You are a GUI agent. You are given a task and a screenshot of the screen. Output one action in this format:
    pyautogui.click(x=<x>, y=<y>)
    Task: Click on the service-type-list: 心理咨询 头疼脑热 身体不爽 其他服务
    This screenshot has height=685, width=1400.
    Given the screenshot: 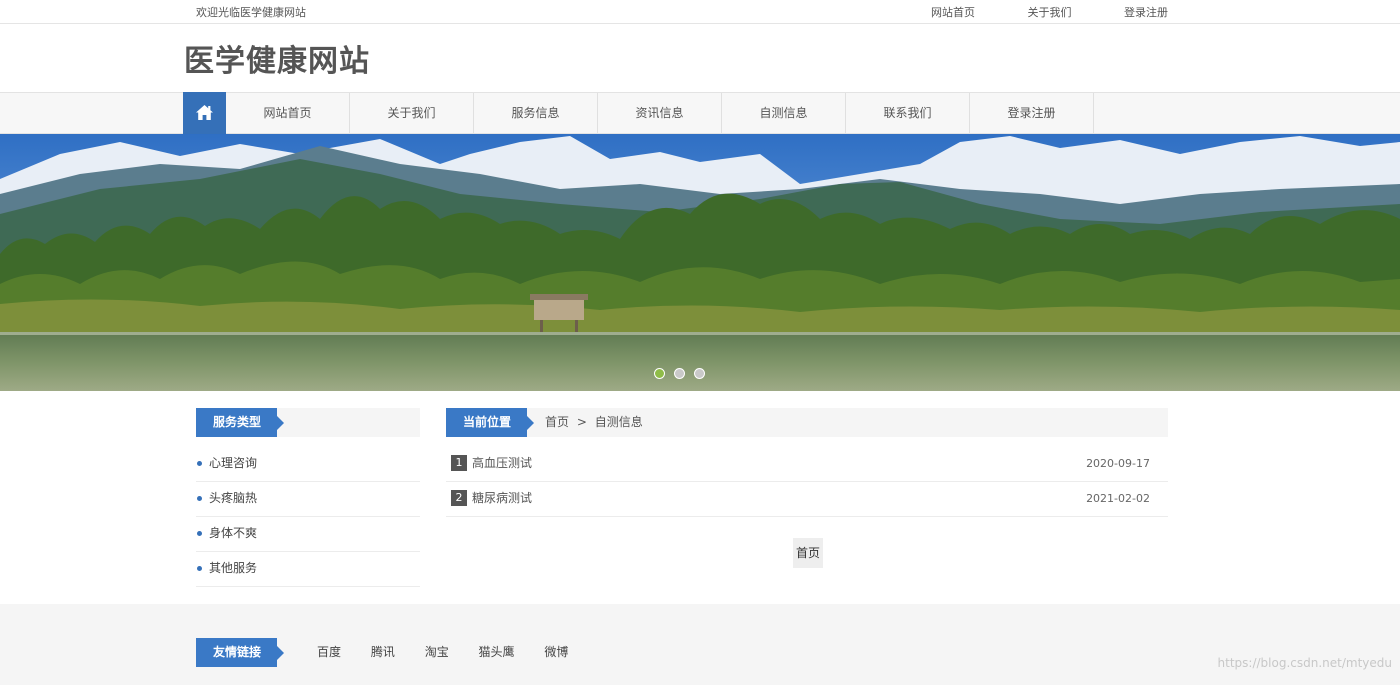 What is the action you would take?
    pyautogui.click(x=308, y=517)
    